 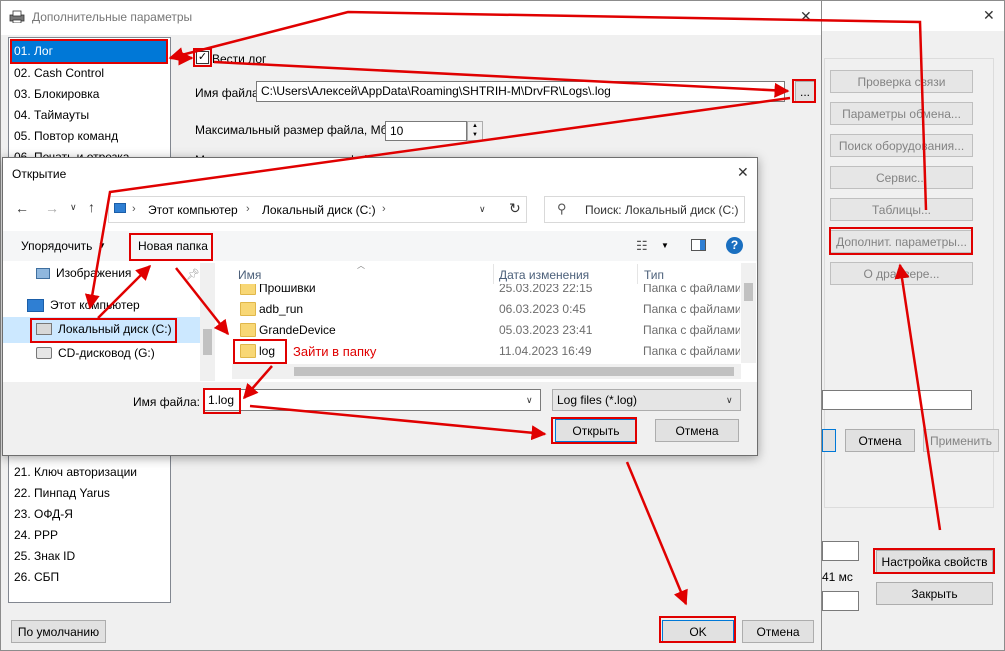 What do you see at coordinates (398, 422) in the screenshot?
I see `arrow-filename-to-open` at bounding box center [398, 422].